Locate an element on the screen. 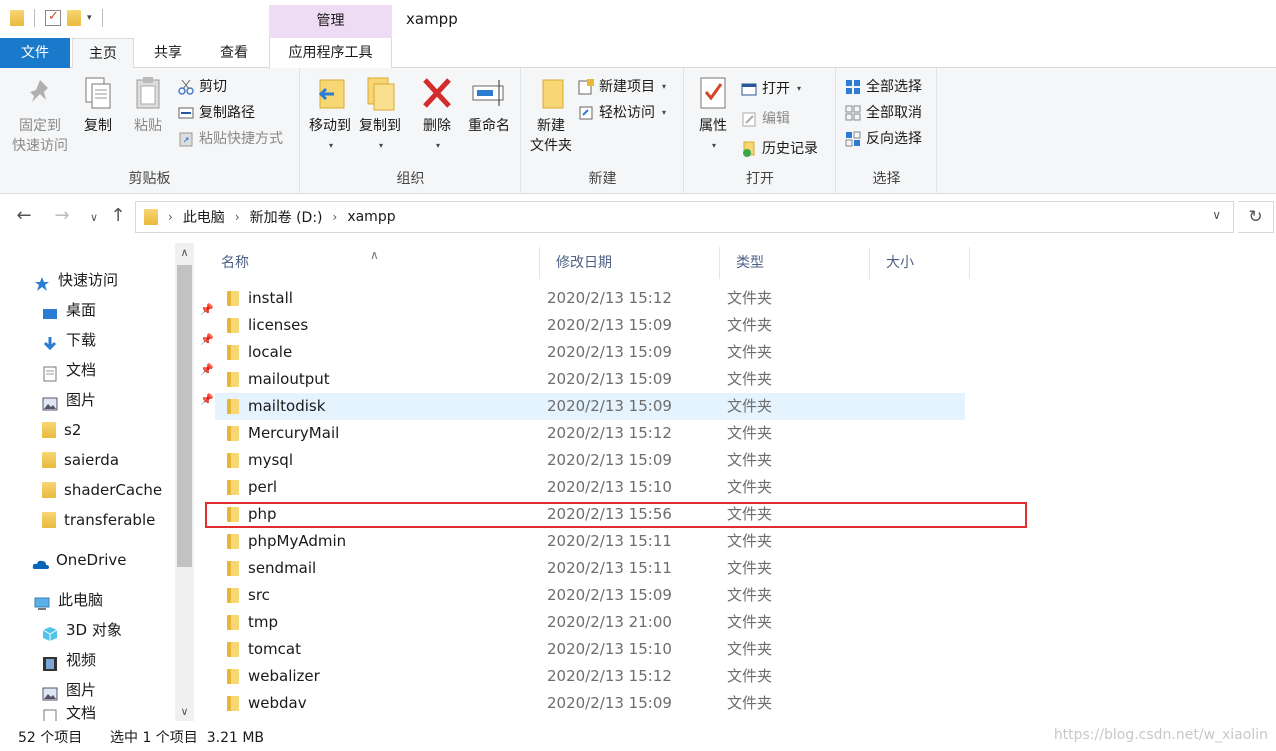 This screenshot has height=751, width=1276. new-item-button: 新建项目 ▾ is located at coordinates (622, 87).